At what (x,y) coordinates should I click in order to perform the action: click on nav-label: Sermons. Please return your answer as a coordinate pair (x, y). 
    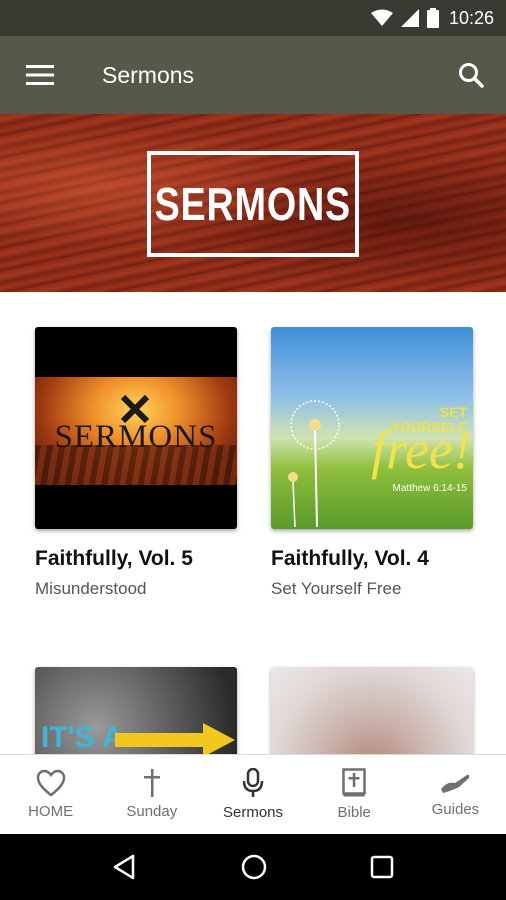
    Looking at the image, I should click on (253, 812).